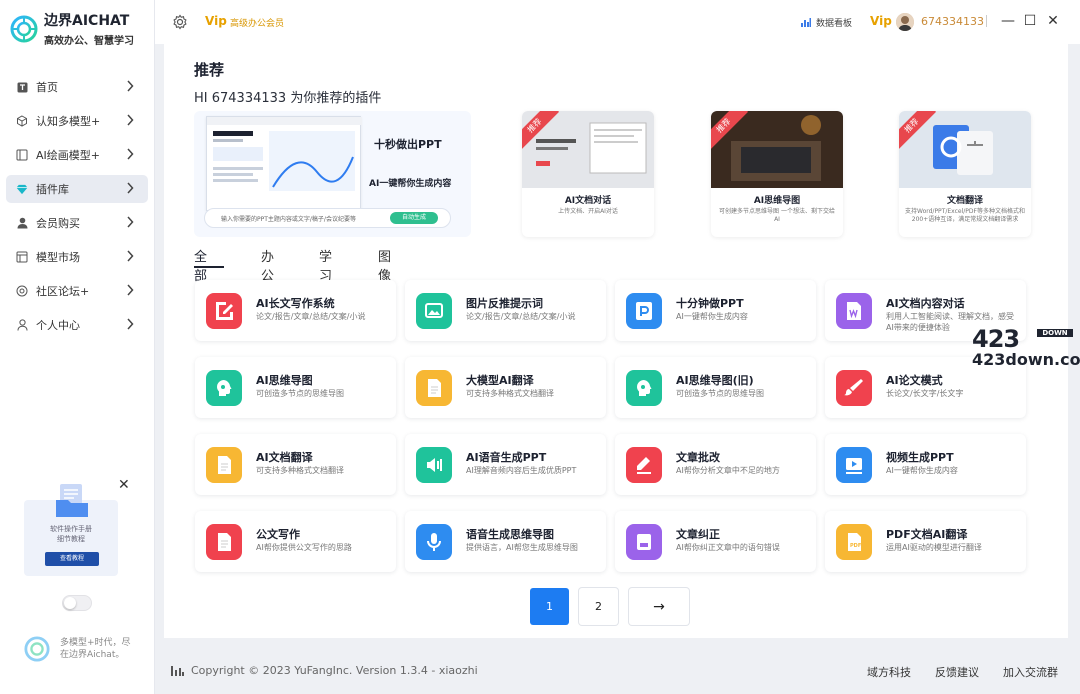 This screenshot has width=1080, height=694. Describe the element at coordinates (1026, 348) in the screenshot. I see `watermark: 423 DOWN 423down.com` at that location.